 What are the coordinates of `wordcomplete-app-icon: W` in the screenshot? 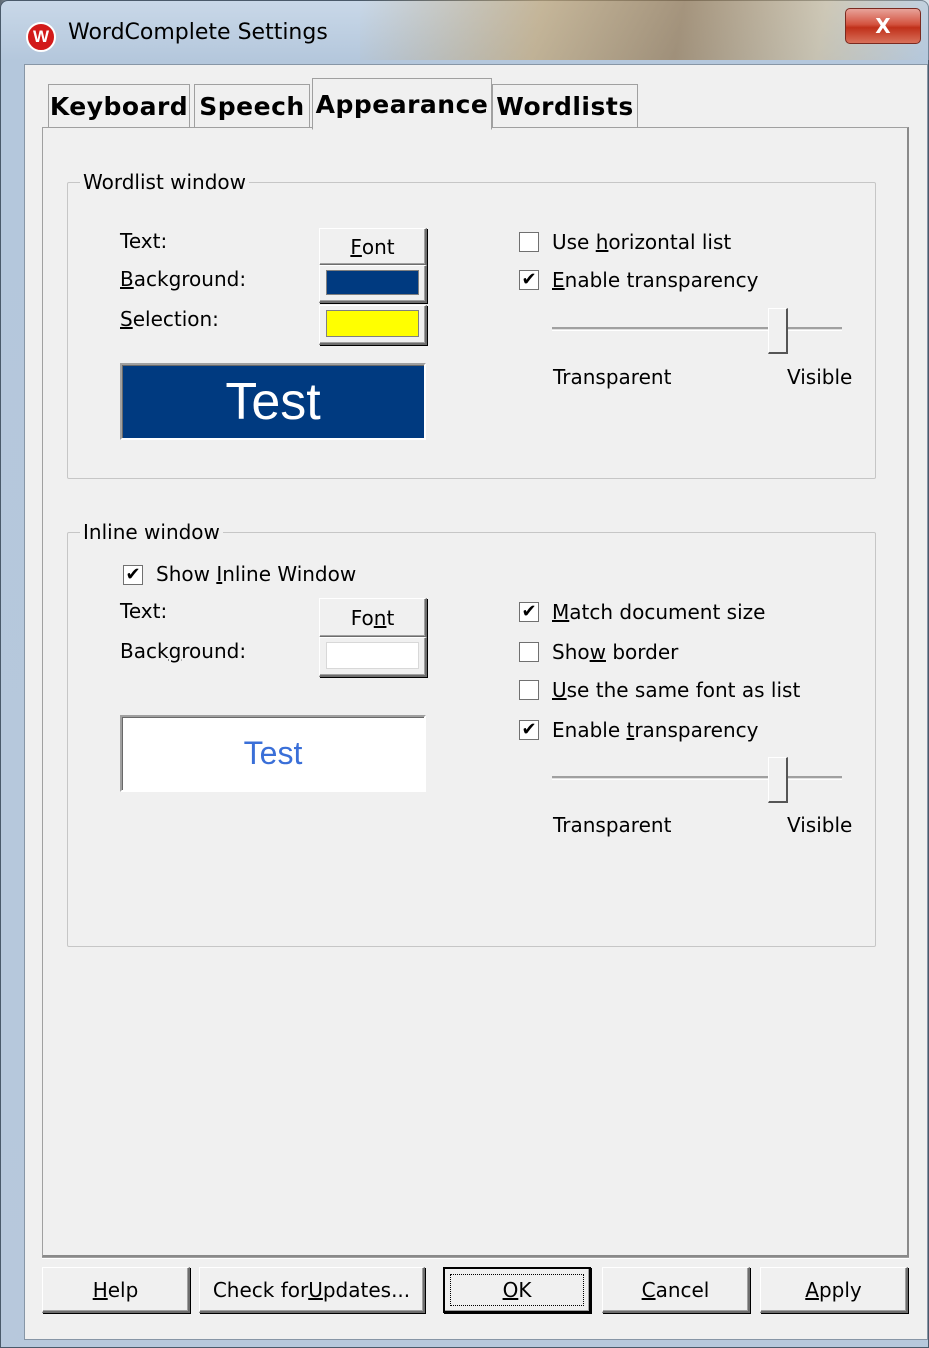 It's located at (41, 37).